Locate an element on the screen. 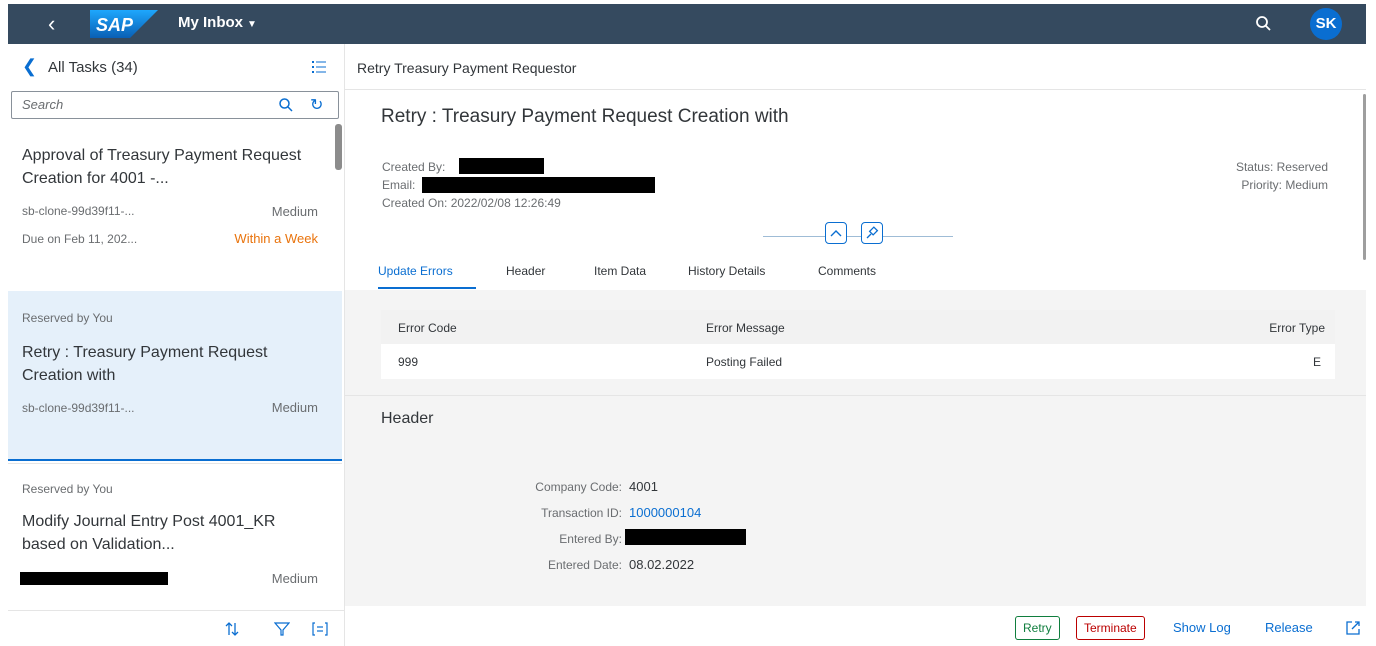 Image resolution: width=1376 pixels, height=646 pixels. column-header-error-message: Error Message is located at coordinates (745, 328).